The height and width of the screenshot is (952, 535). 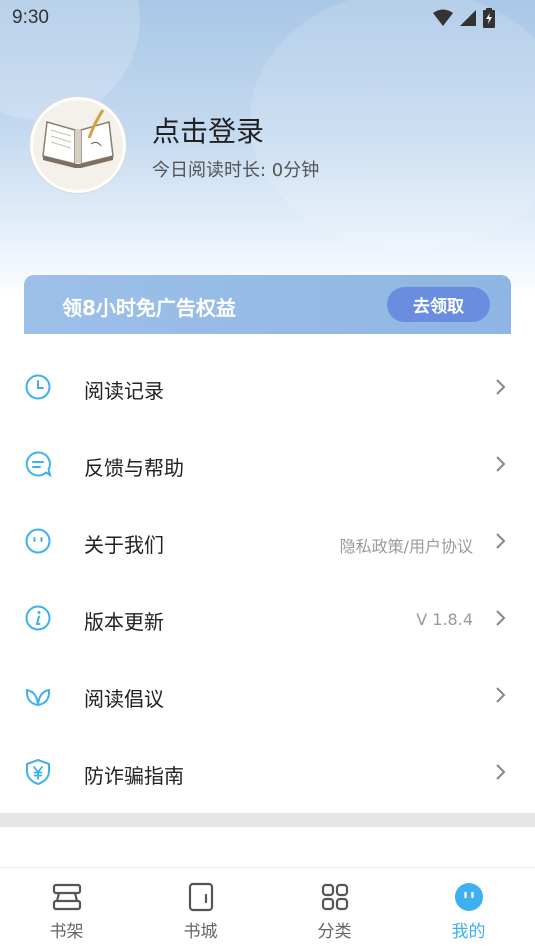 I want to click on cellular-signal-icon, so click(x=468, y=18).